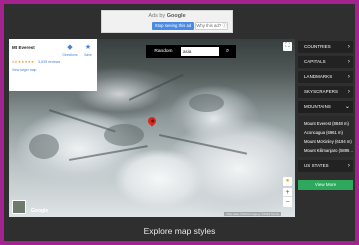  What do you see at coordinates (200, 51) in the screenshot?
I see `location-search-input` at bounding box center [200, 51].